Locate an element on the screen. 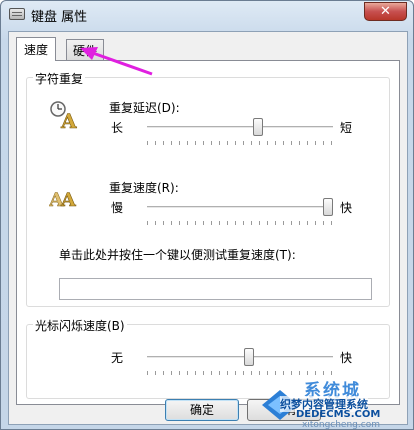 This screenshot has height=430, width=414. aa-icon: A A is located at coordinates (65, 198).